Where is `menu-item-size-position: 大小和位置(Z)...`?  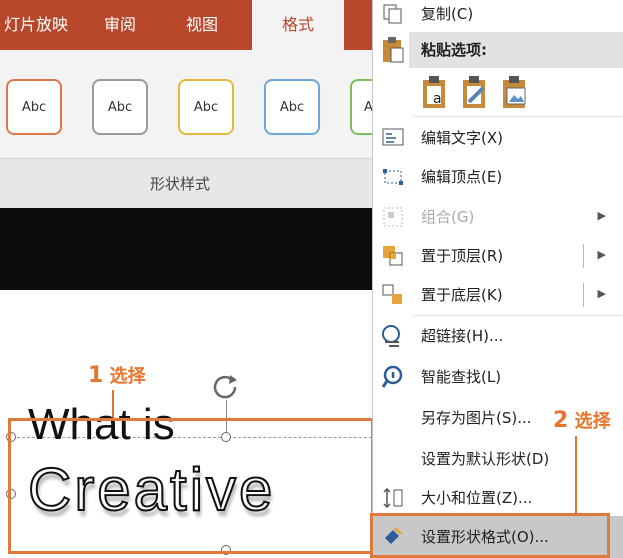 menu-item-size-position: 大小和位置(Z)... is located at coordinates (498, 498).